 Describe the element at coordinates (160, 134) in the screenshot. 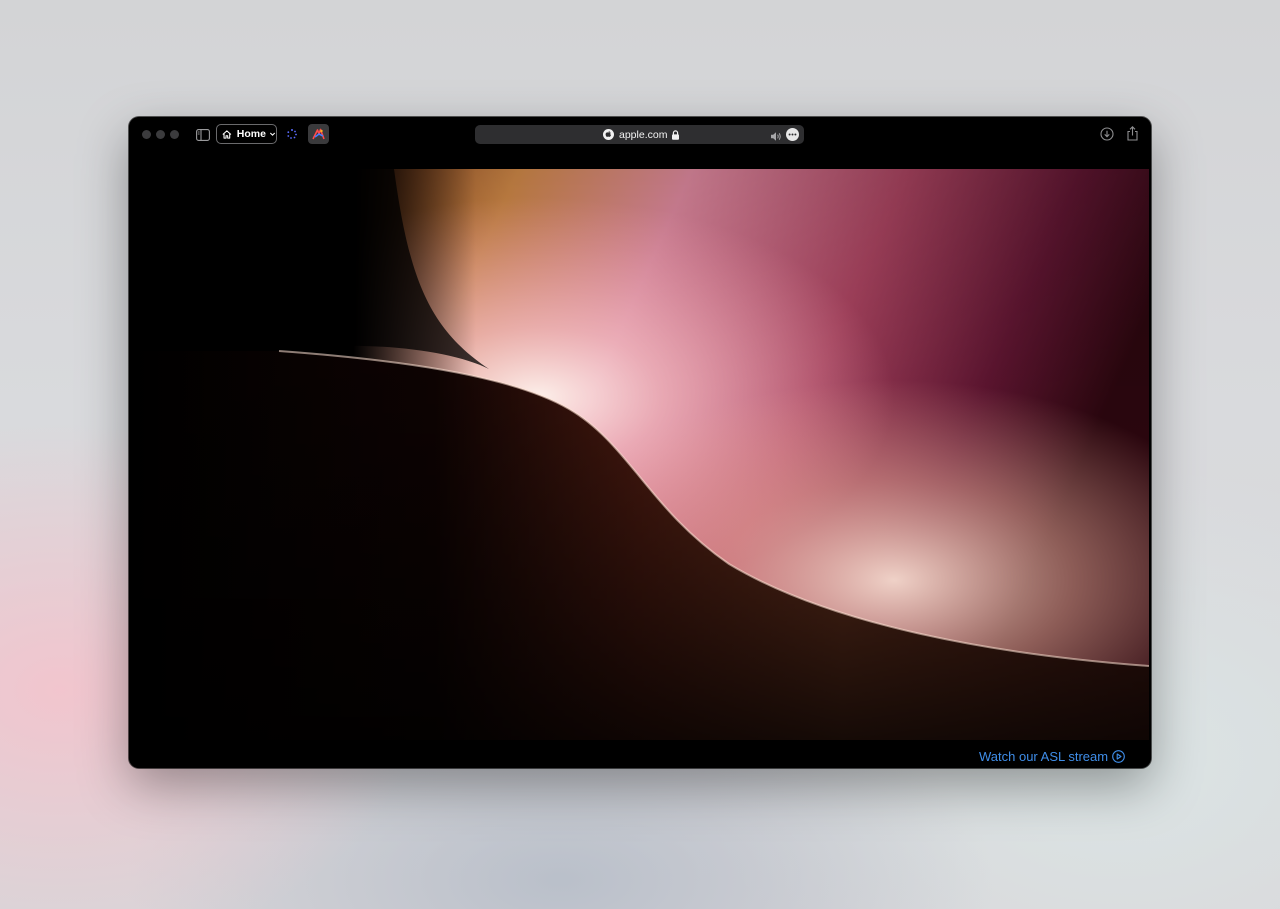

I see `minimize-window-button` at that location.